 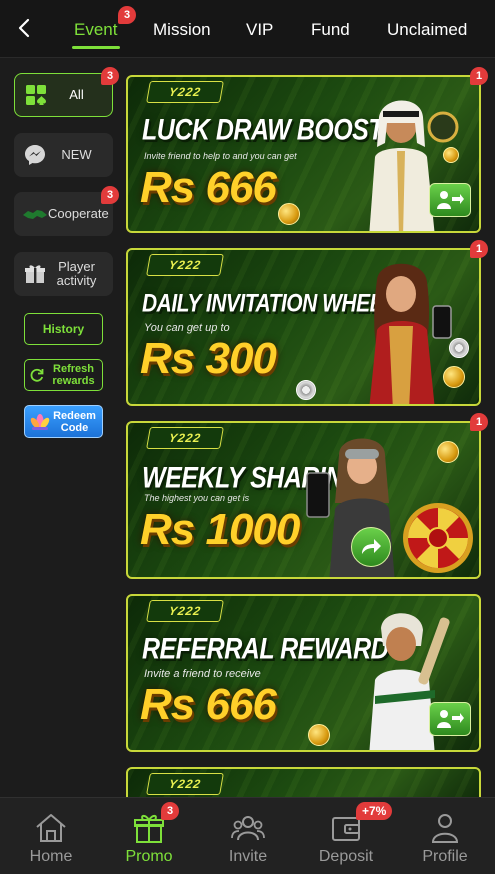 I want to click on sidebar-all-badge: 3, so click(x=110, y=76).